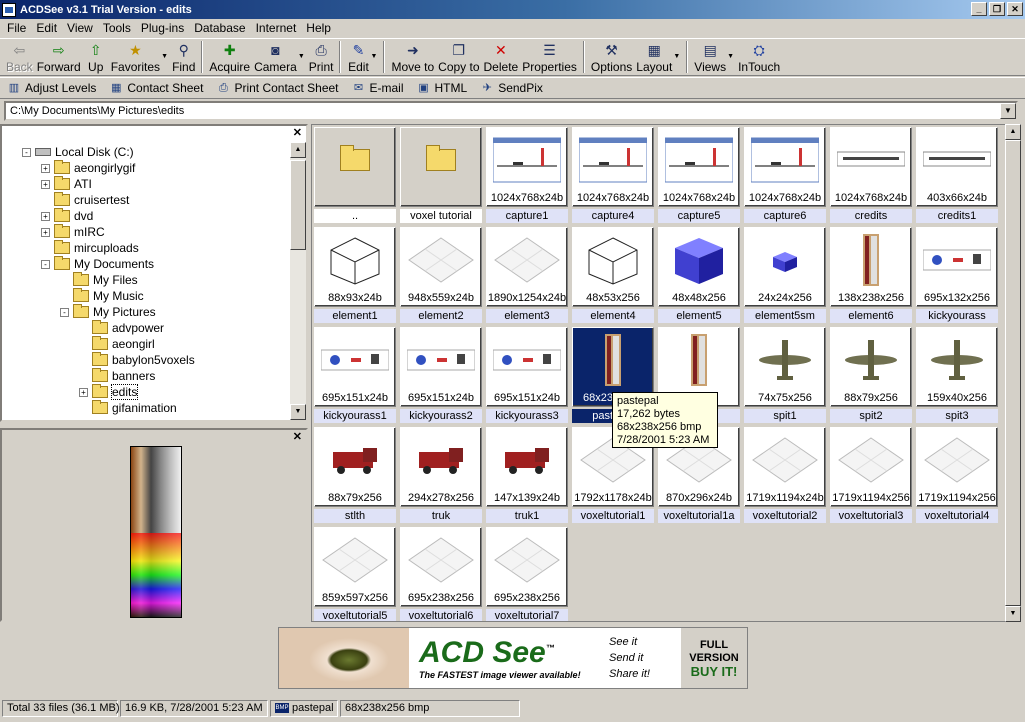  Describe the element at coordinates (162, 28) in the screenshot. I see `menu-plug-ins: Plug-ins` at that location.